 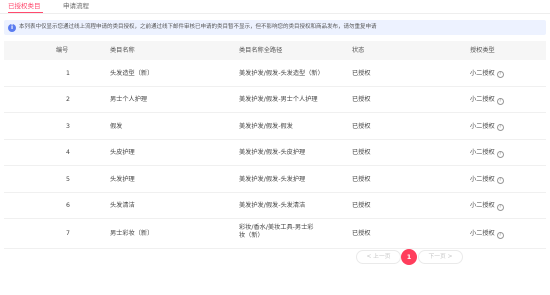 What do you see at coordinates (272, 179) in the screenshot?
I see `row-category-path: 美发护发/假发-头发护理` at bounding box center [272, 179].